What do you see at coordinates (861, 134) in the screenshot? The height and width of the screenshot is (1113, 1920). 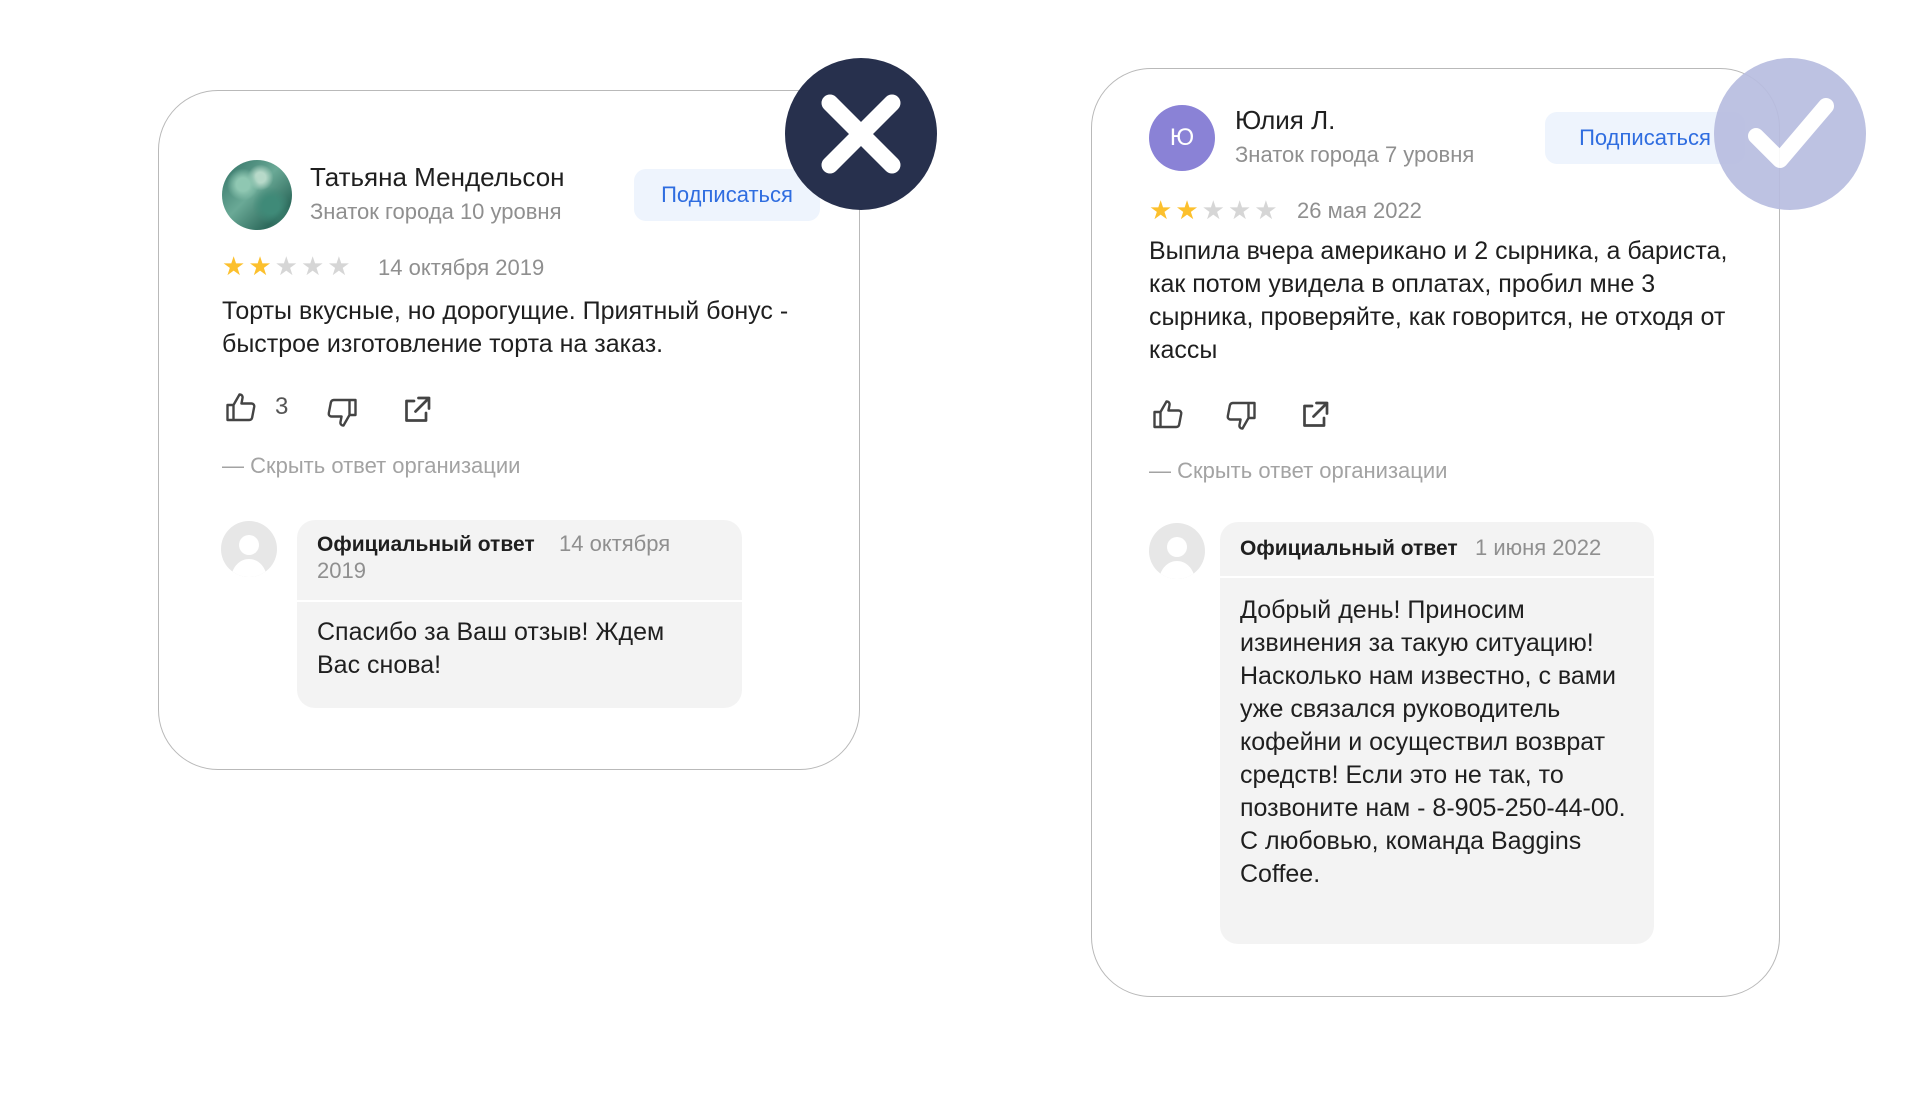 I see `cross-icon` at bounding box center [861, 134].